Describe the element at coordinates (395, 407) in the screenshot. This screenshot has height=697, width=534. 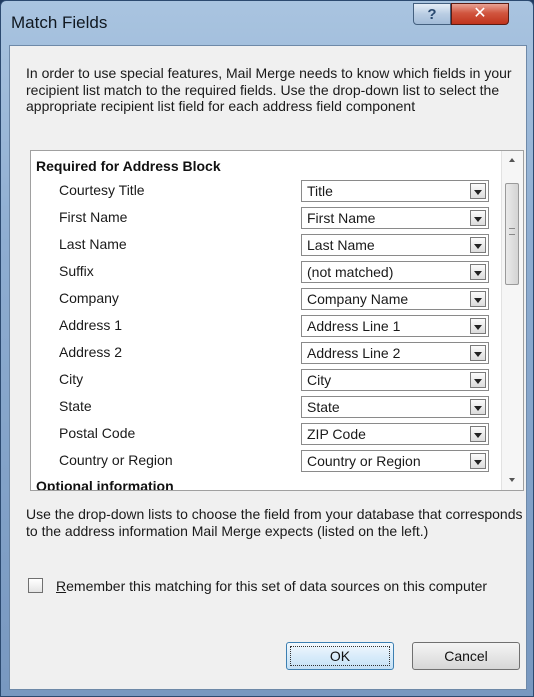
I see `field-dropdown: State` at that location.